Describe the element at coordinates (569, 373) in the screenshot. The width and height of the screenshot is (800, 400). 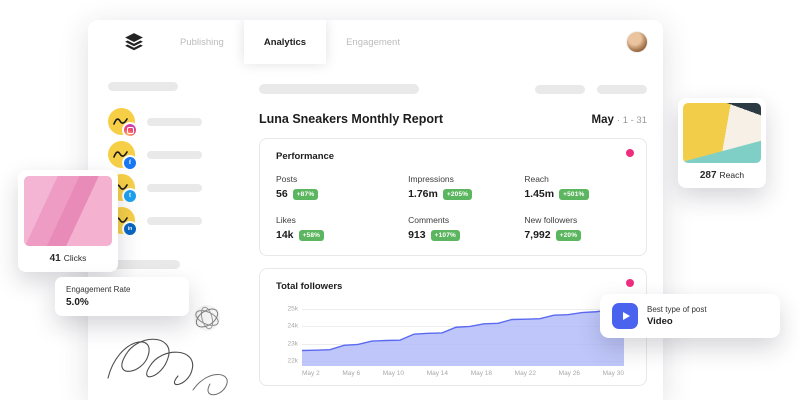
I see `x-axis-tick: May 26` at that location.